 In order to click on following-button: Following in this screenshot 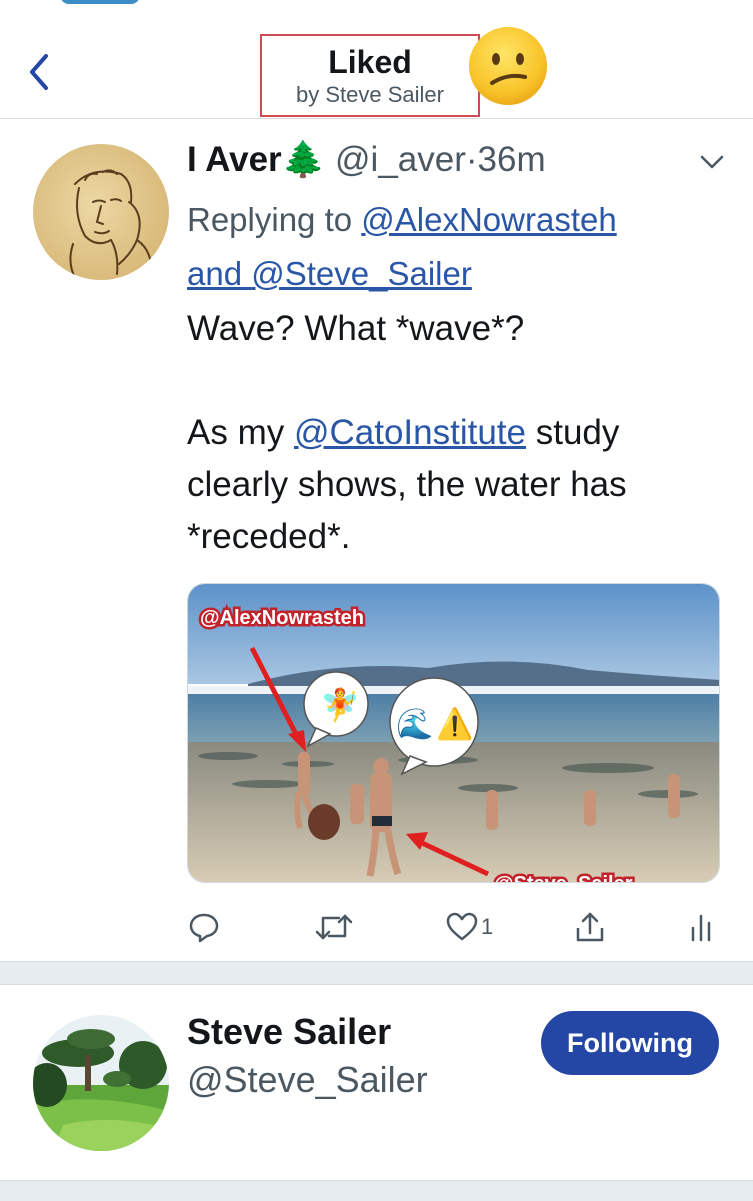, I will do `click(630, 1043)`.